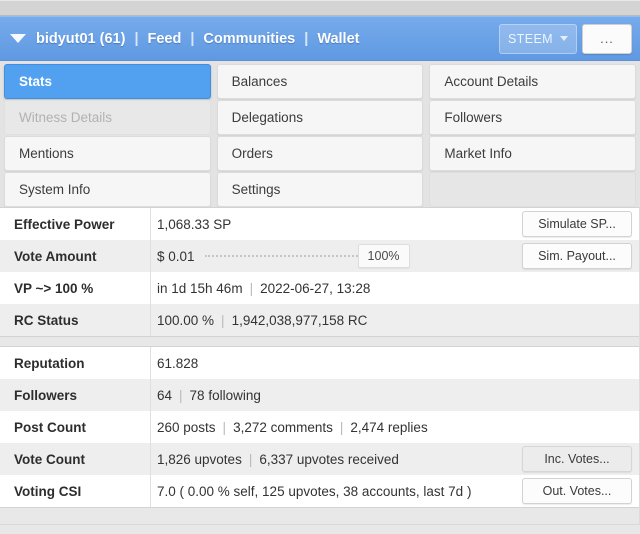 The image size is (640, 534). Describe the element at coordinates (478, 153) in the screenshot. I see `tab-label: Market Info` at that location.